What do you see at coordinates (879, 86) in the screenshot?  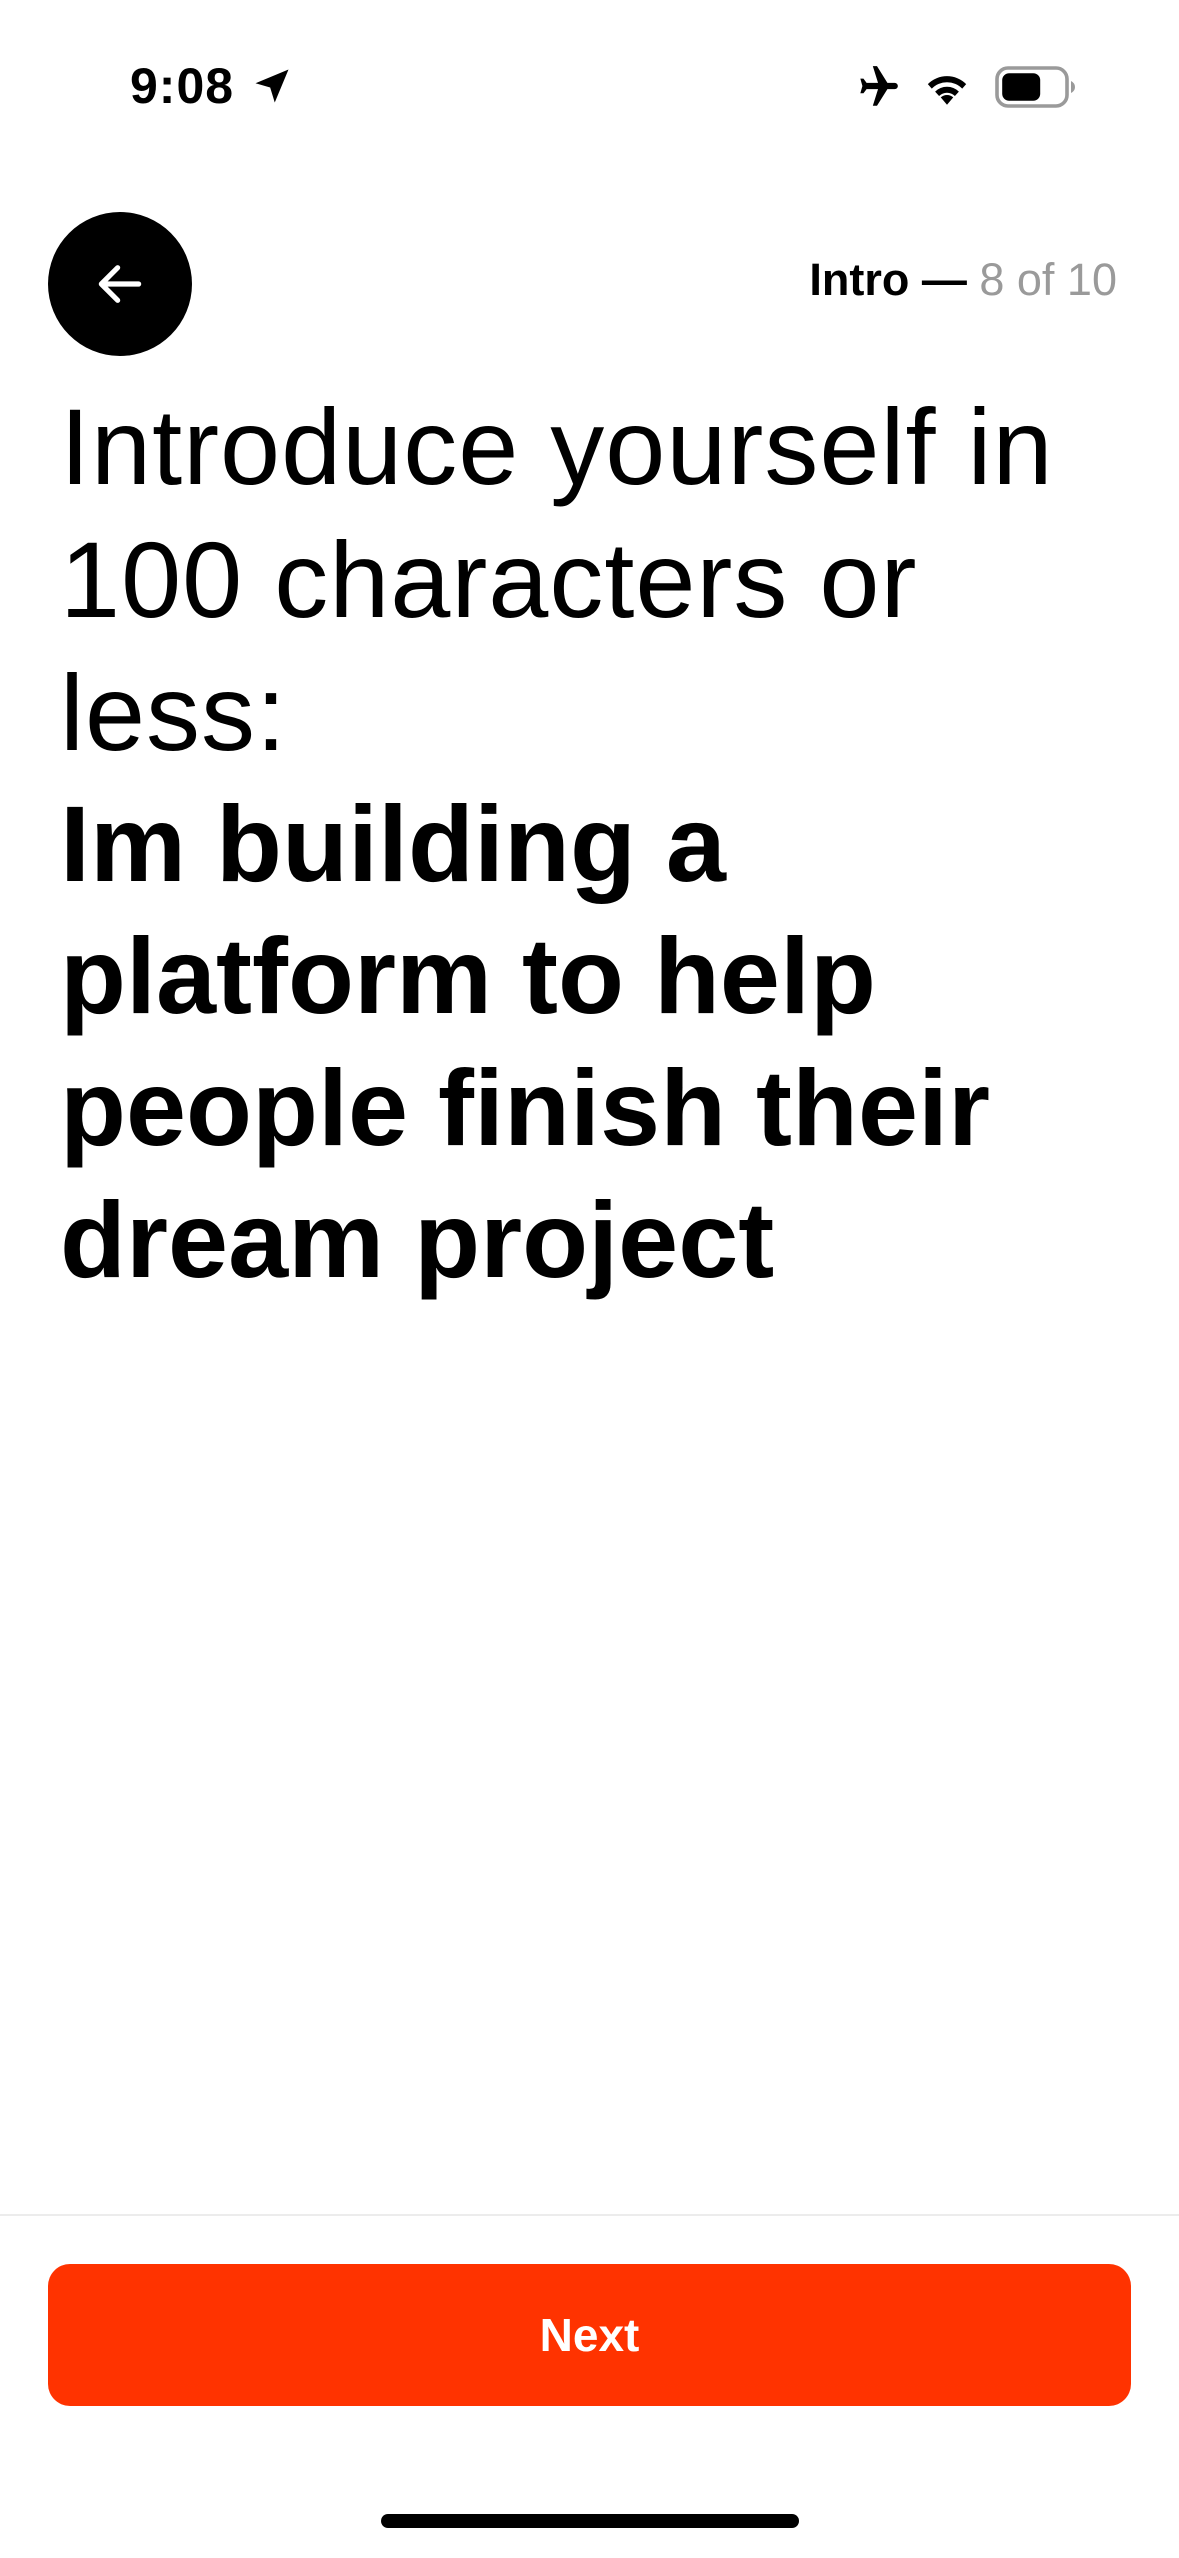 I see `airplane-icon` at bounding box center [879, 86].